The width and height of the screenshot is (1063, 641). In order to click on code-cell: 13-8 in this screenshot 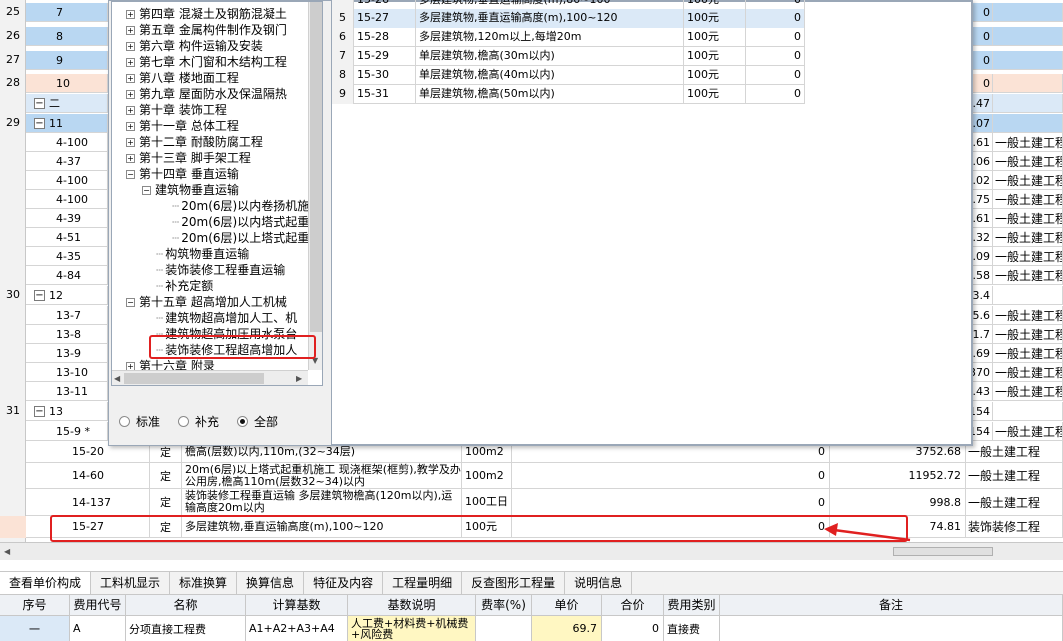, I will do `click(67, 334)`.